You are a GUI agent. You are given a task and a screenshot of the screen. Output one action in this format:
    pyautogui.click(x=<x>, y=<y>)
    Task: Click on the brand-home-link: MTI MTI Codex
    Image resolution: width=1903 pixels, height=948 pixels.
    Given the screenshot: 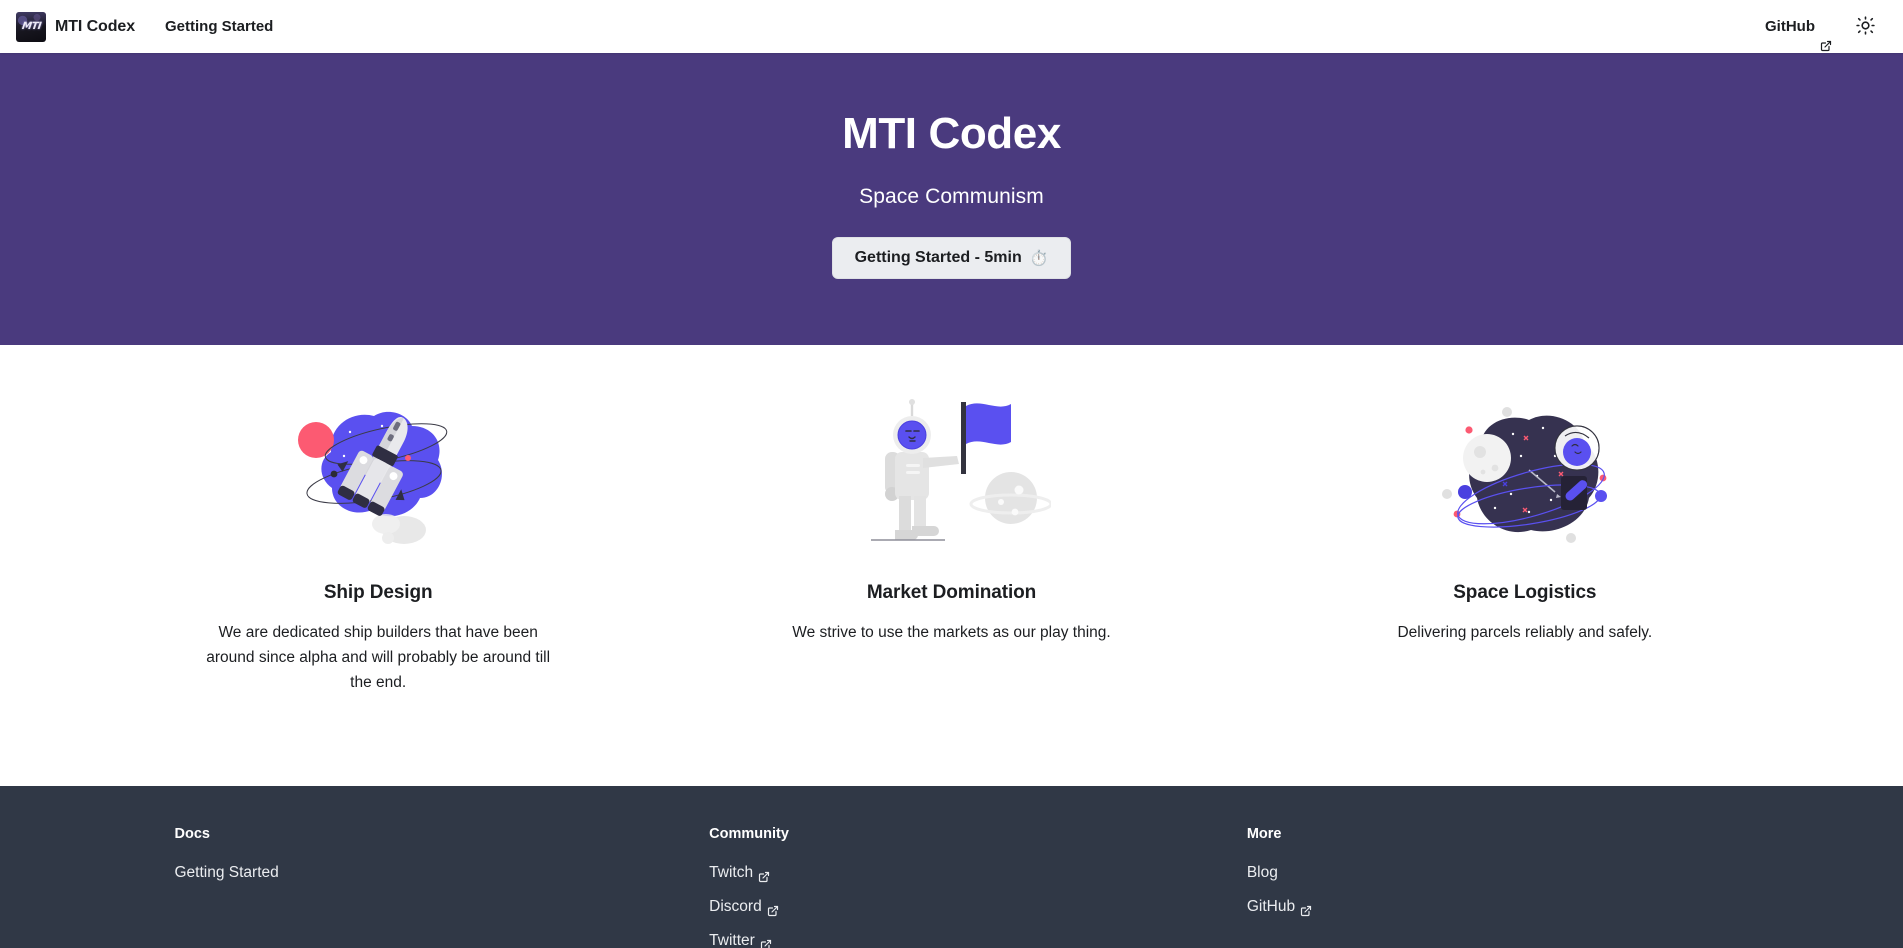 What is the action you would take?
    pyautogui.click(x=75, y=26)
    